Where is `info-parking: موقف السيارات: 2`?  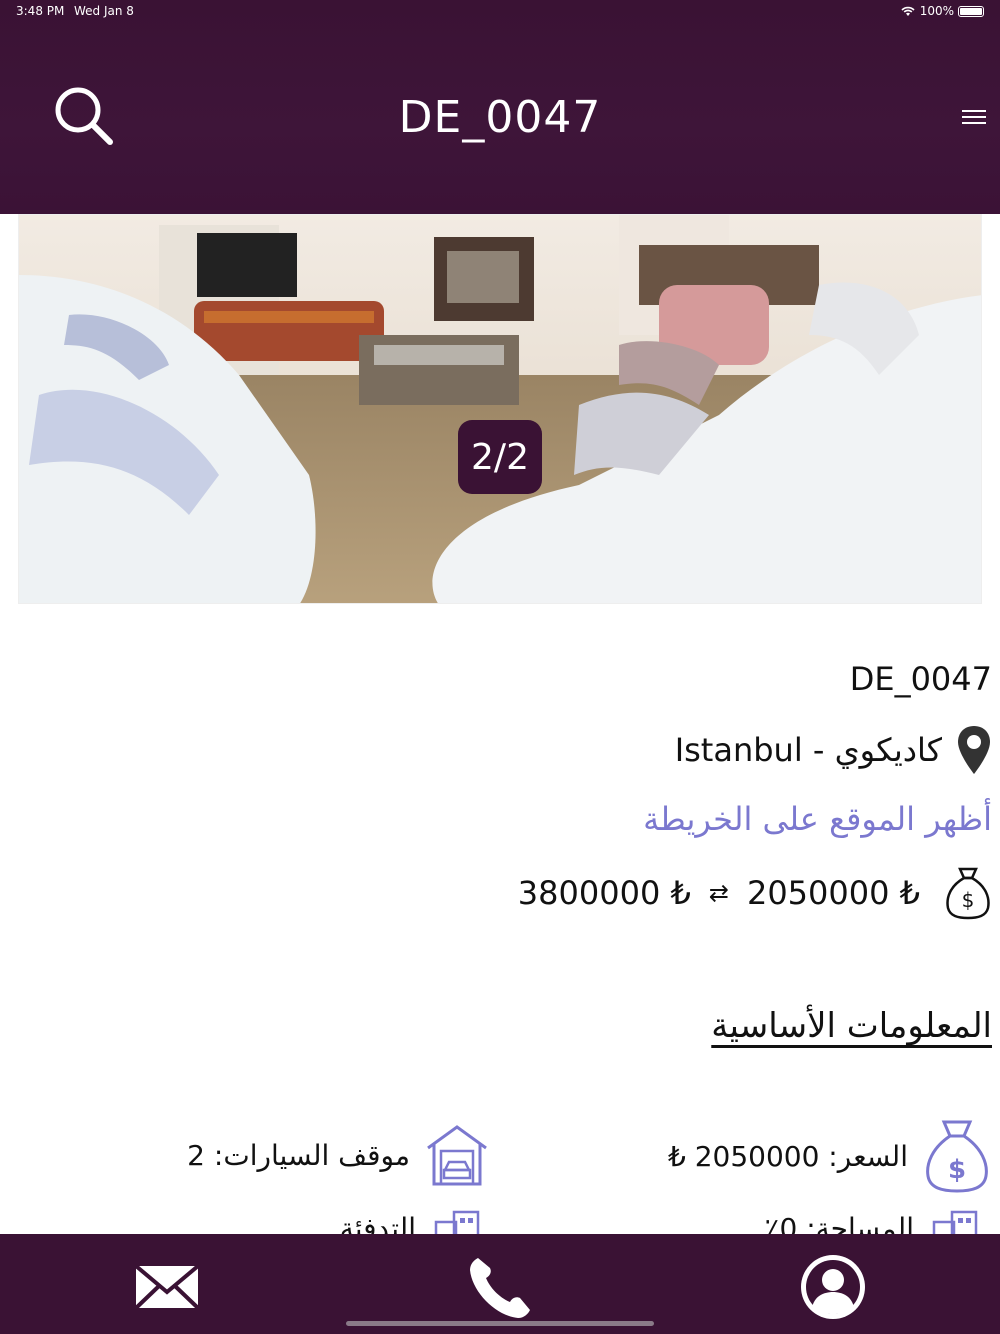
info-parking: موقف السيارات: 2 is located at coordinates (337, 1155).